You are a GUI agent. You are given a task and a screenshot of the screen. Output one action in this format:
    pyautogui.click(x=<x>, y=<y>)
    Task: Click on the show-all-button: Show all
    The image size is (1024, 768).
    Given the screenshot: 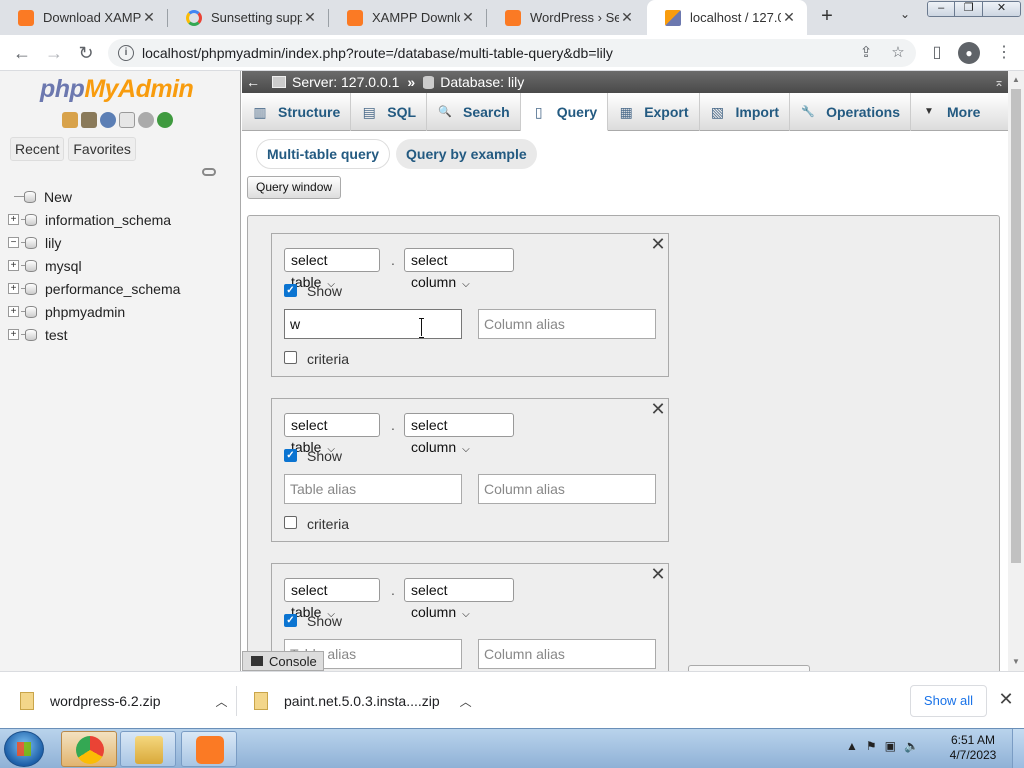 What is the action you would take?
    pyautogui.click(x=948, y=701)
    